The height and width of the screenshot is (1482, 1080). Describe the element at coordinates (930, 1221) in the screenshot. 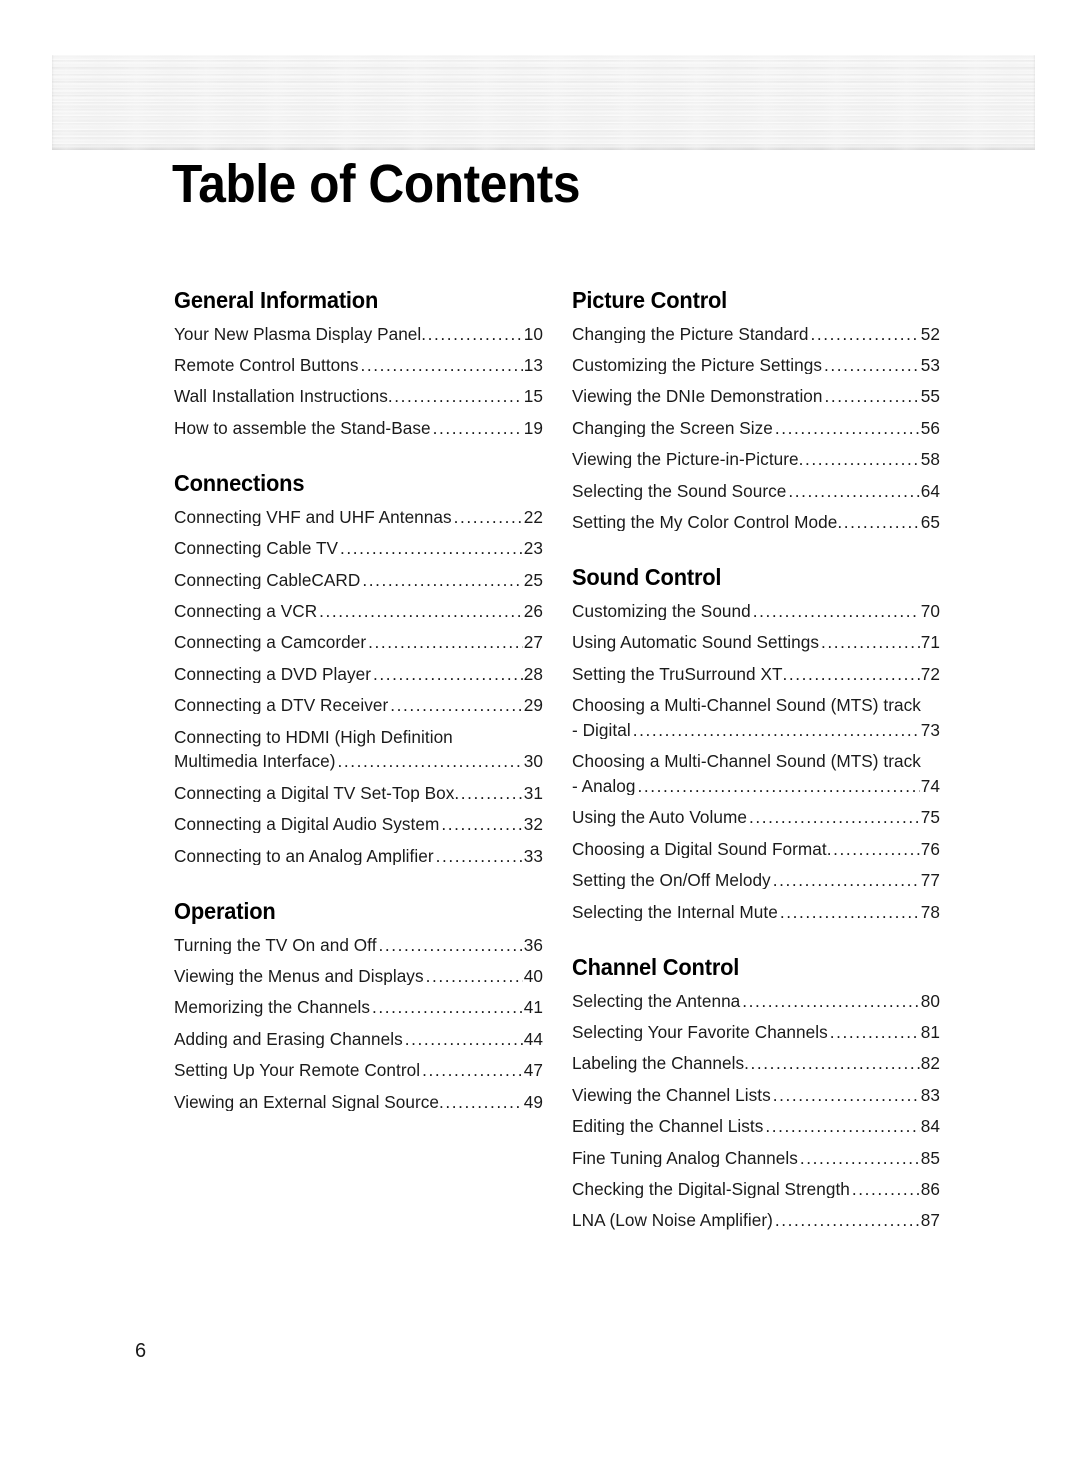

I see `toc-page-number: 87` at that location.